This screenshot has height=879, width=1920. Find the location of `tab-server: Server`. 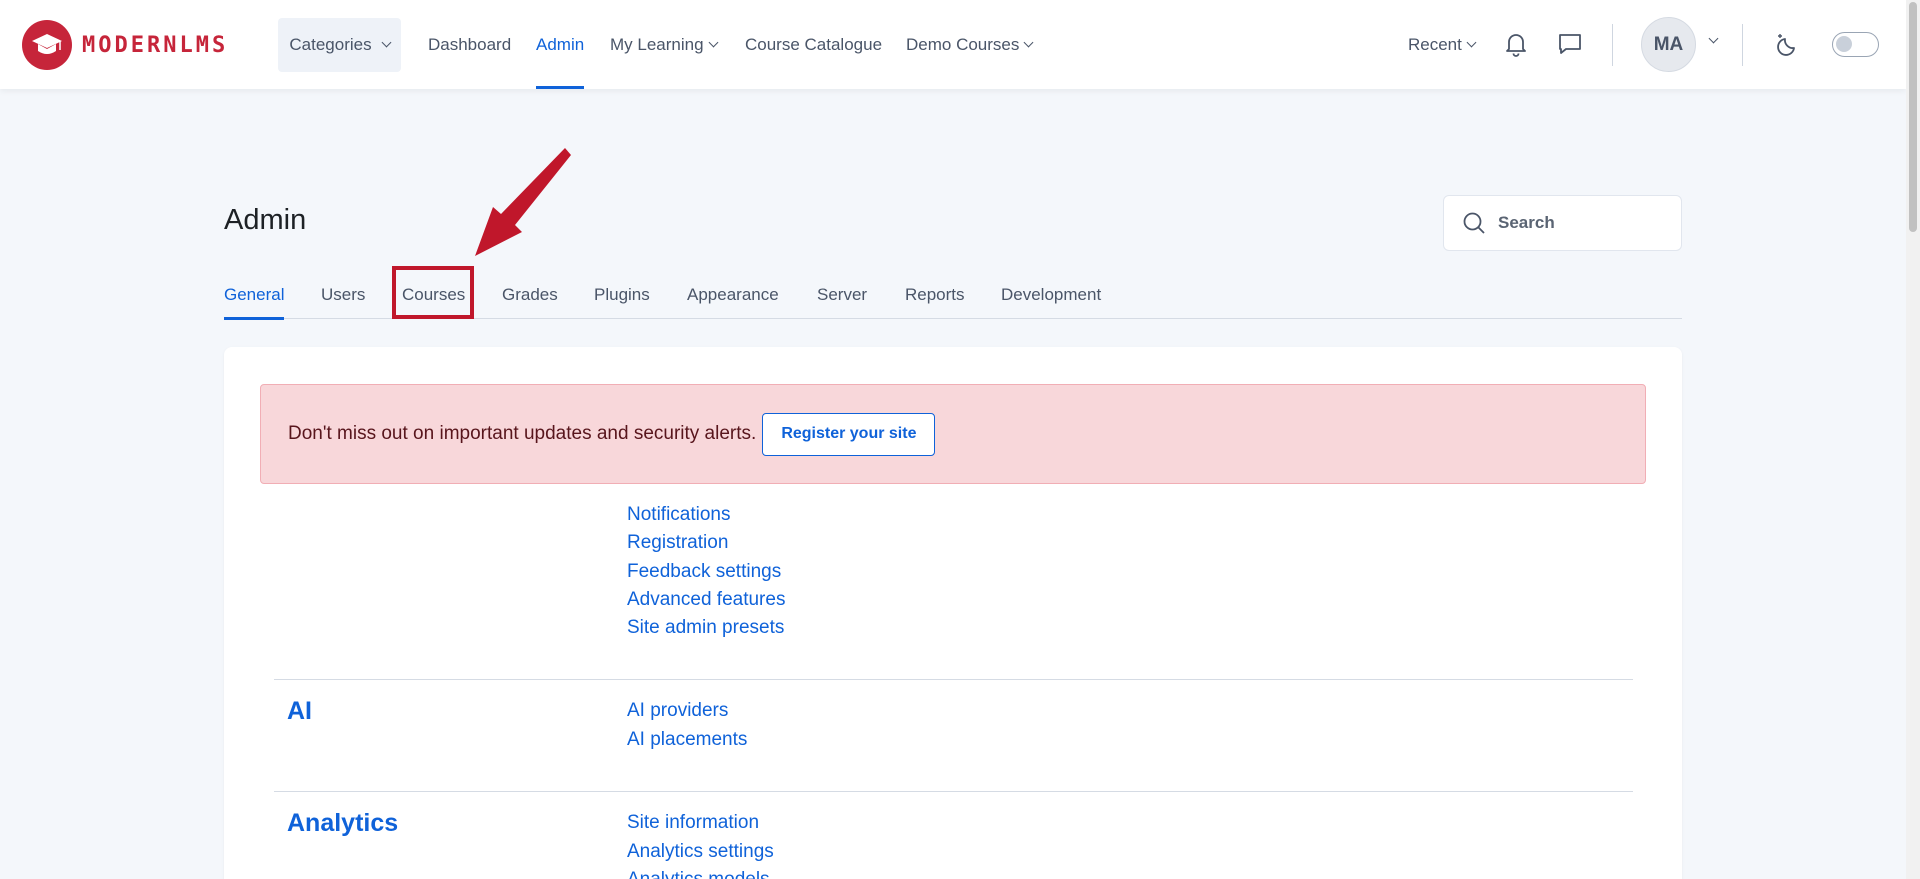

tab-server: Server is located at coordinates (842, 294).